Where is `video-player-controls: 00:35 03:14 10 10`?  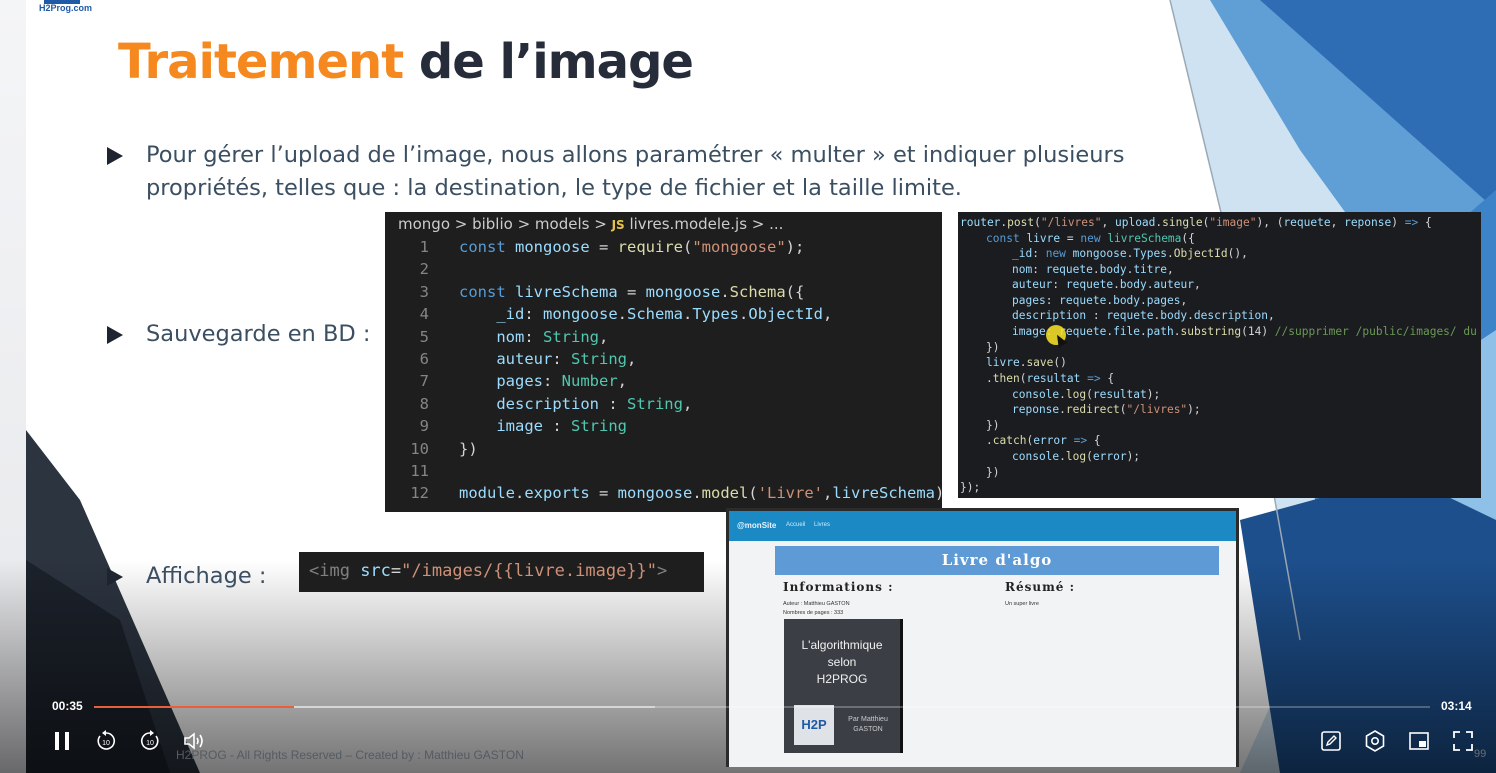
video-player-controls: 00:35 03:14 10 10 is located at coordinates (748, 731).